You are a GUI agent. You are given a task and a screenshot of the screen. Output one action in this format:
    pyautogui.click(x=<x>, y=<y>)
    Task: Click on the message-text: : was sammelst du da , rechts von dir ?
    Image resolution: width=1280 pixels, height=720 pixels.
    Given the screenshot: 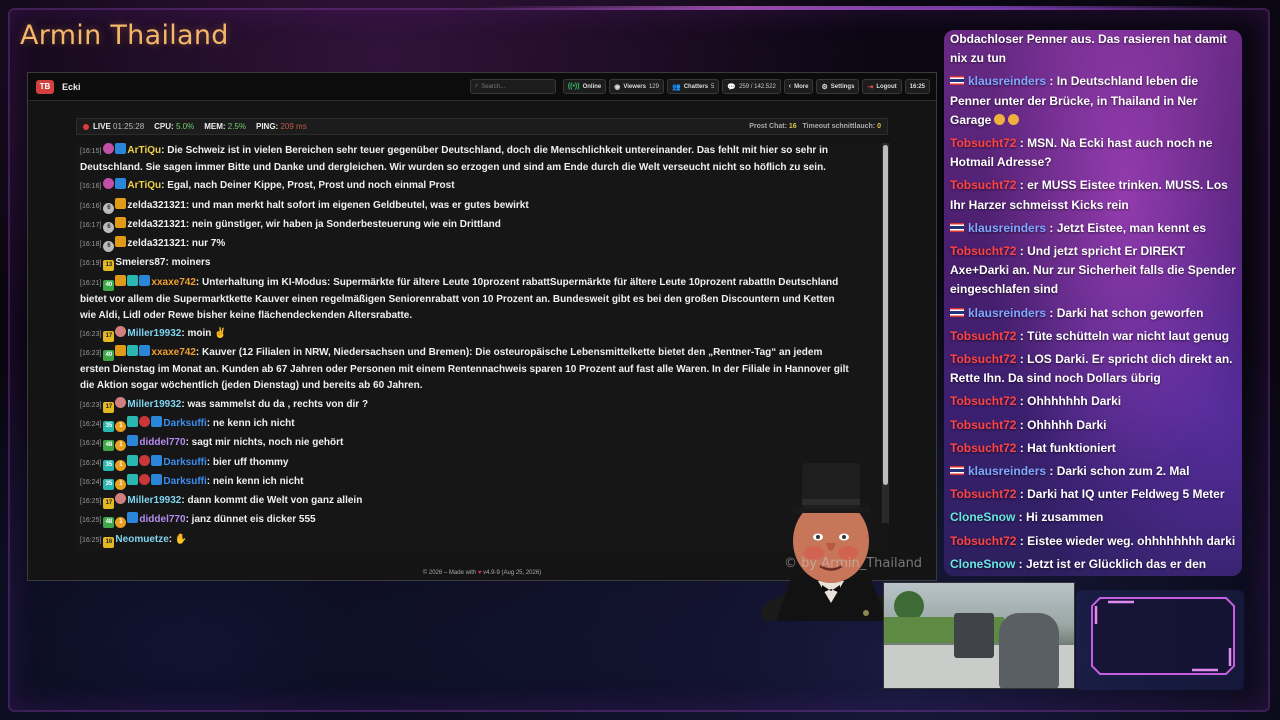 What is the action you would take?
    pyautogui.click(x=275, y=404)
    